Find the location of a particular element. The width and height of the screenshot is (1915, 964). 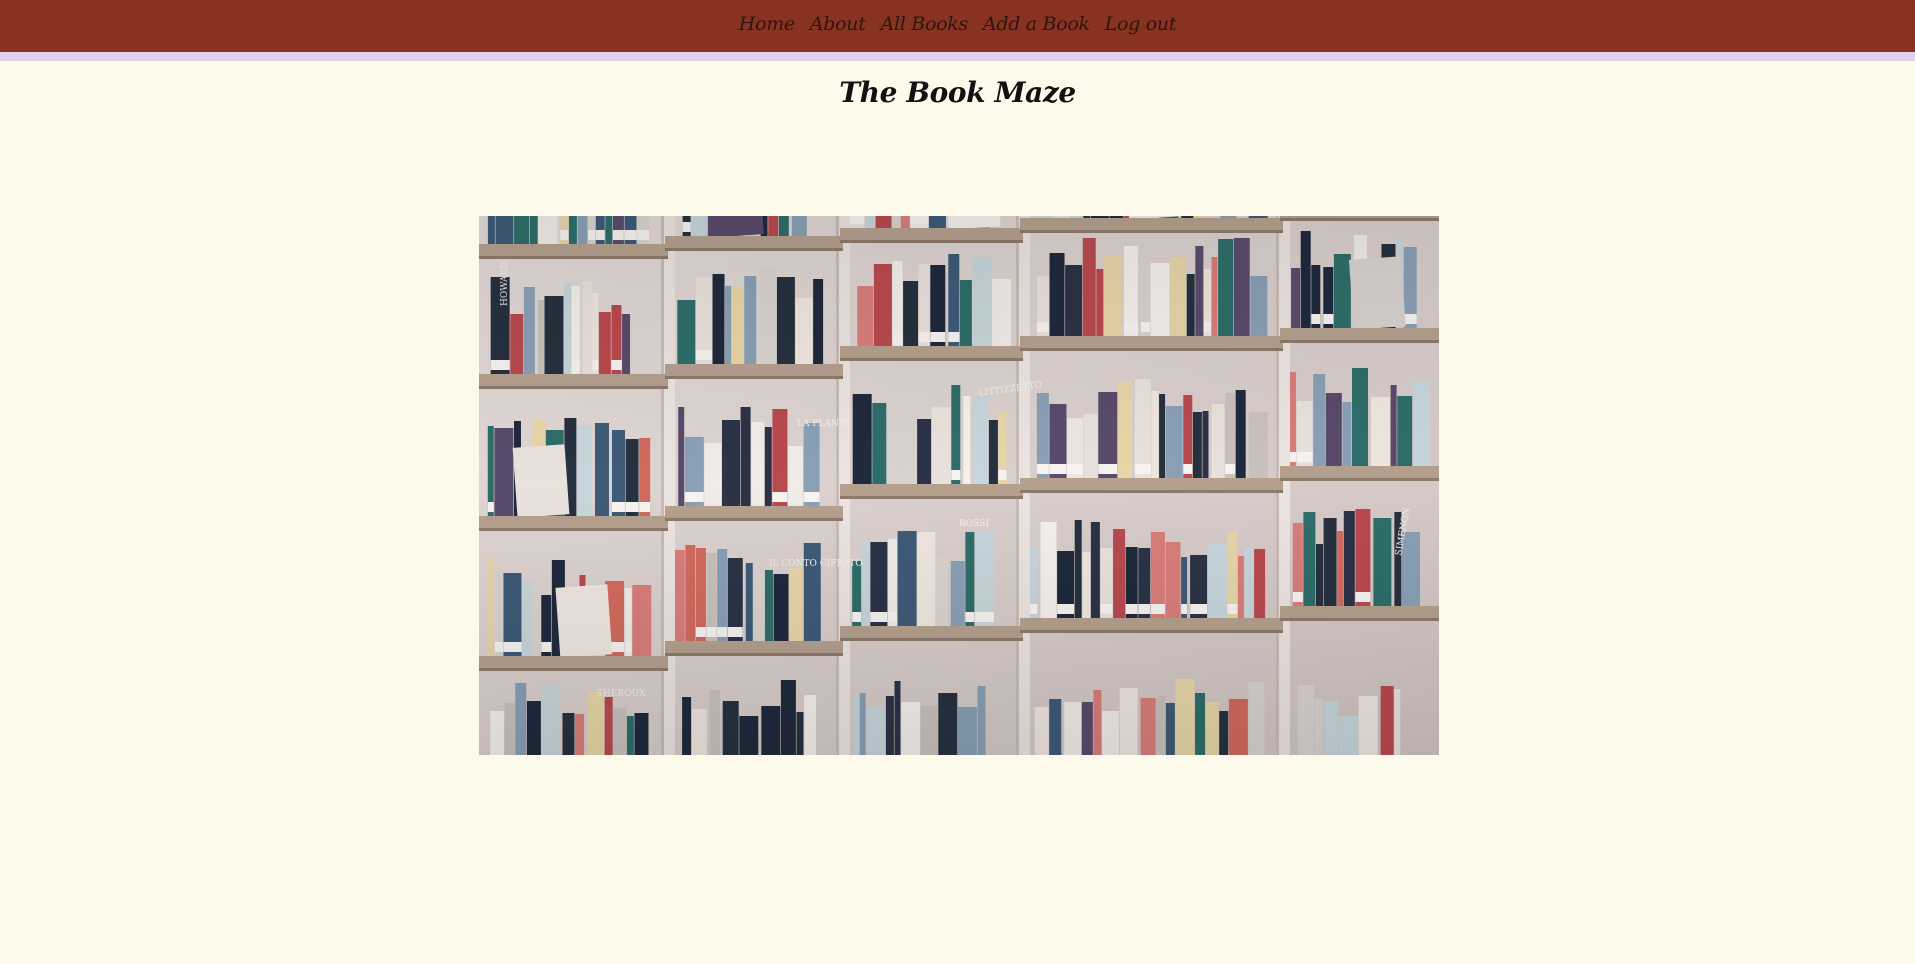

nav-link-all-books: All Books is located at coordinates (925, 24).